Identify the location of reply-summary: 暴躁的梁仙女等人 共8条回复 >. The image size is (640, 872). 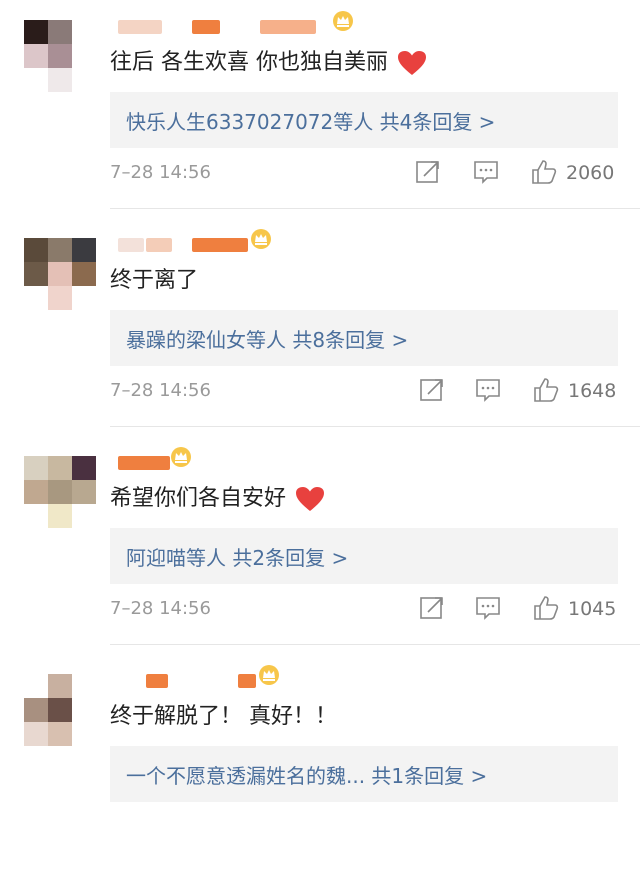
(364, 338).